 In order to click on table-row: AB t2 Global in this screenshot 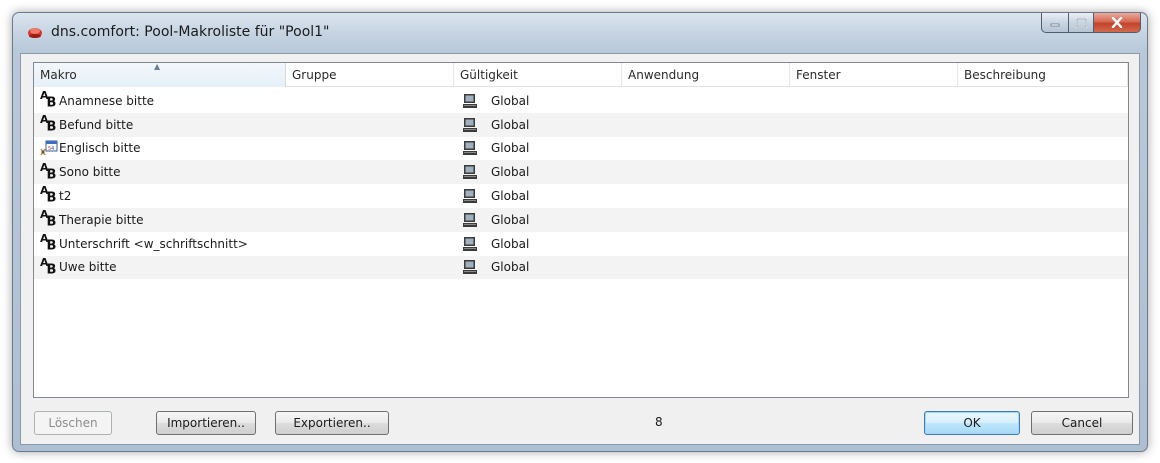, I will do `click(581, 196)`.